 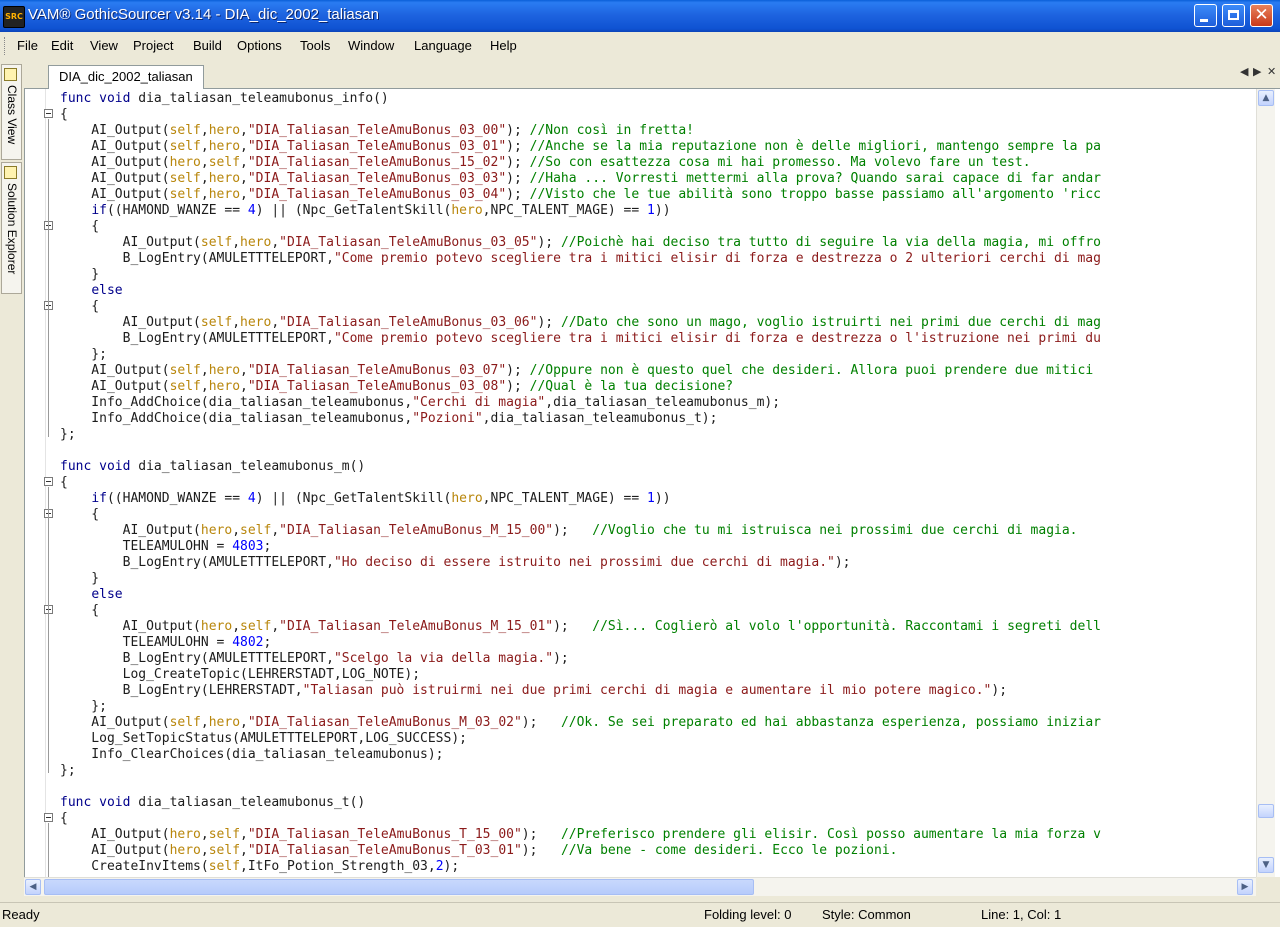 What do you see at coordinates (1271, 71) in the screenshot?
I see `tab-close-icon: ✕` at bounding box center [1271, 71].